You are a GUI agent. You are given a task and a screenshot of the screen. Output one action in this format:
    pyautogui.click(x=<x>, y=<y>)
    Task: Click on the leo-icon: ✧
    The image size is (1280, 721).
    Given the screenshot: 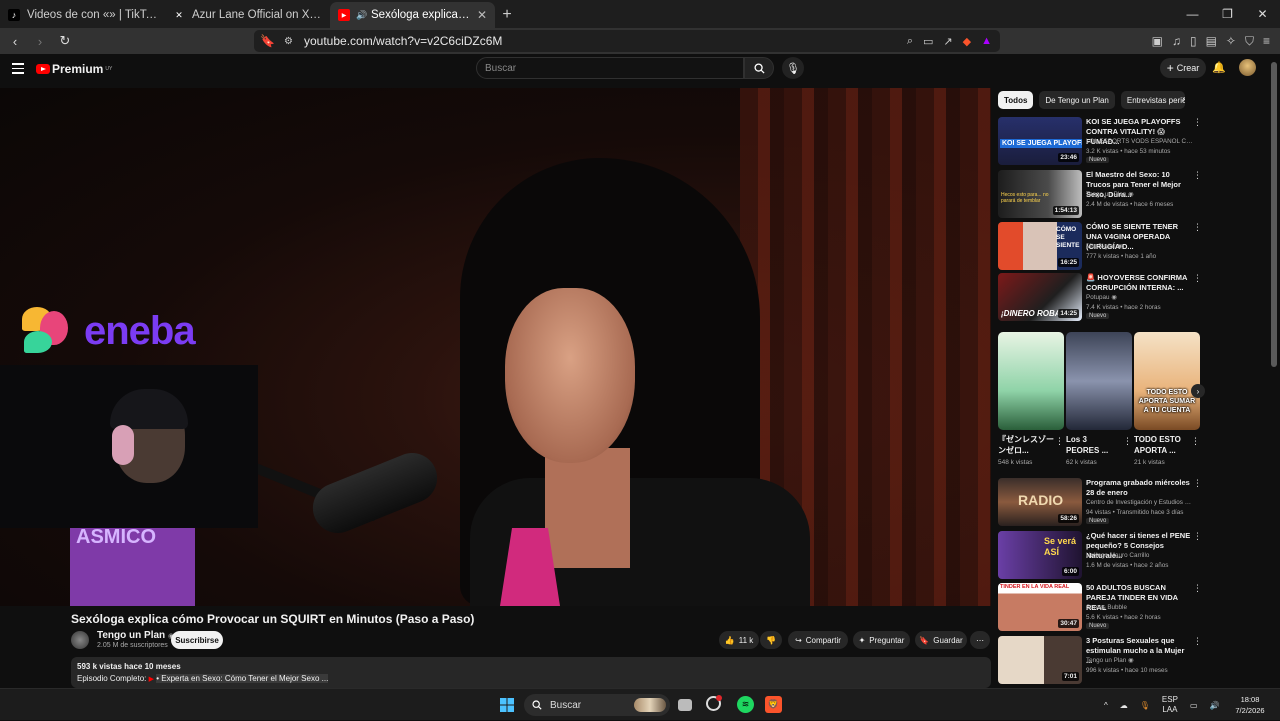 What is the action you would take?
    pyautogui.click(x=1231, y=41)
    